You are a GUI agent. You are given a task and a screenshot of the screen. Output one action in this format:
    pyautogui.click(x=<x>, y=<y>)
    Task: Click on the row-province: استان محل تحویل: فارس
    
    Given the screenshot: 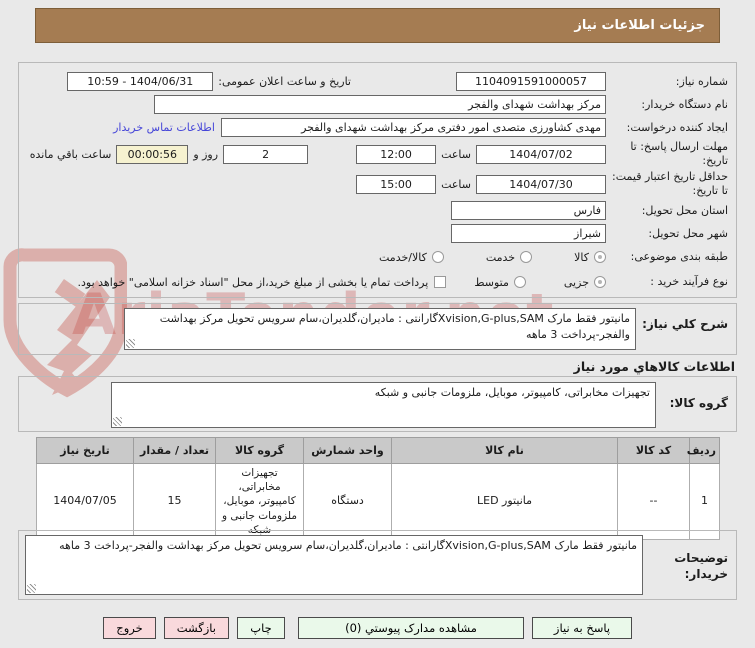 What is the action you would take?
    pyautogui.click(x=377, y=210)
    